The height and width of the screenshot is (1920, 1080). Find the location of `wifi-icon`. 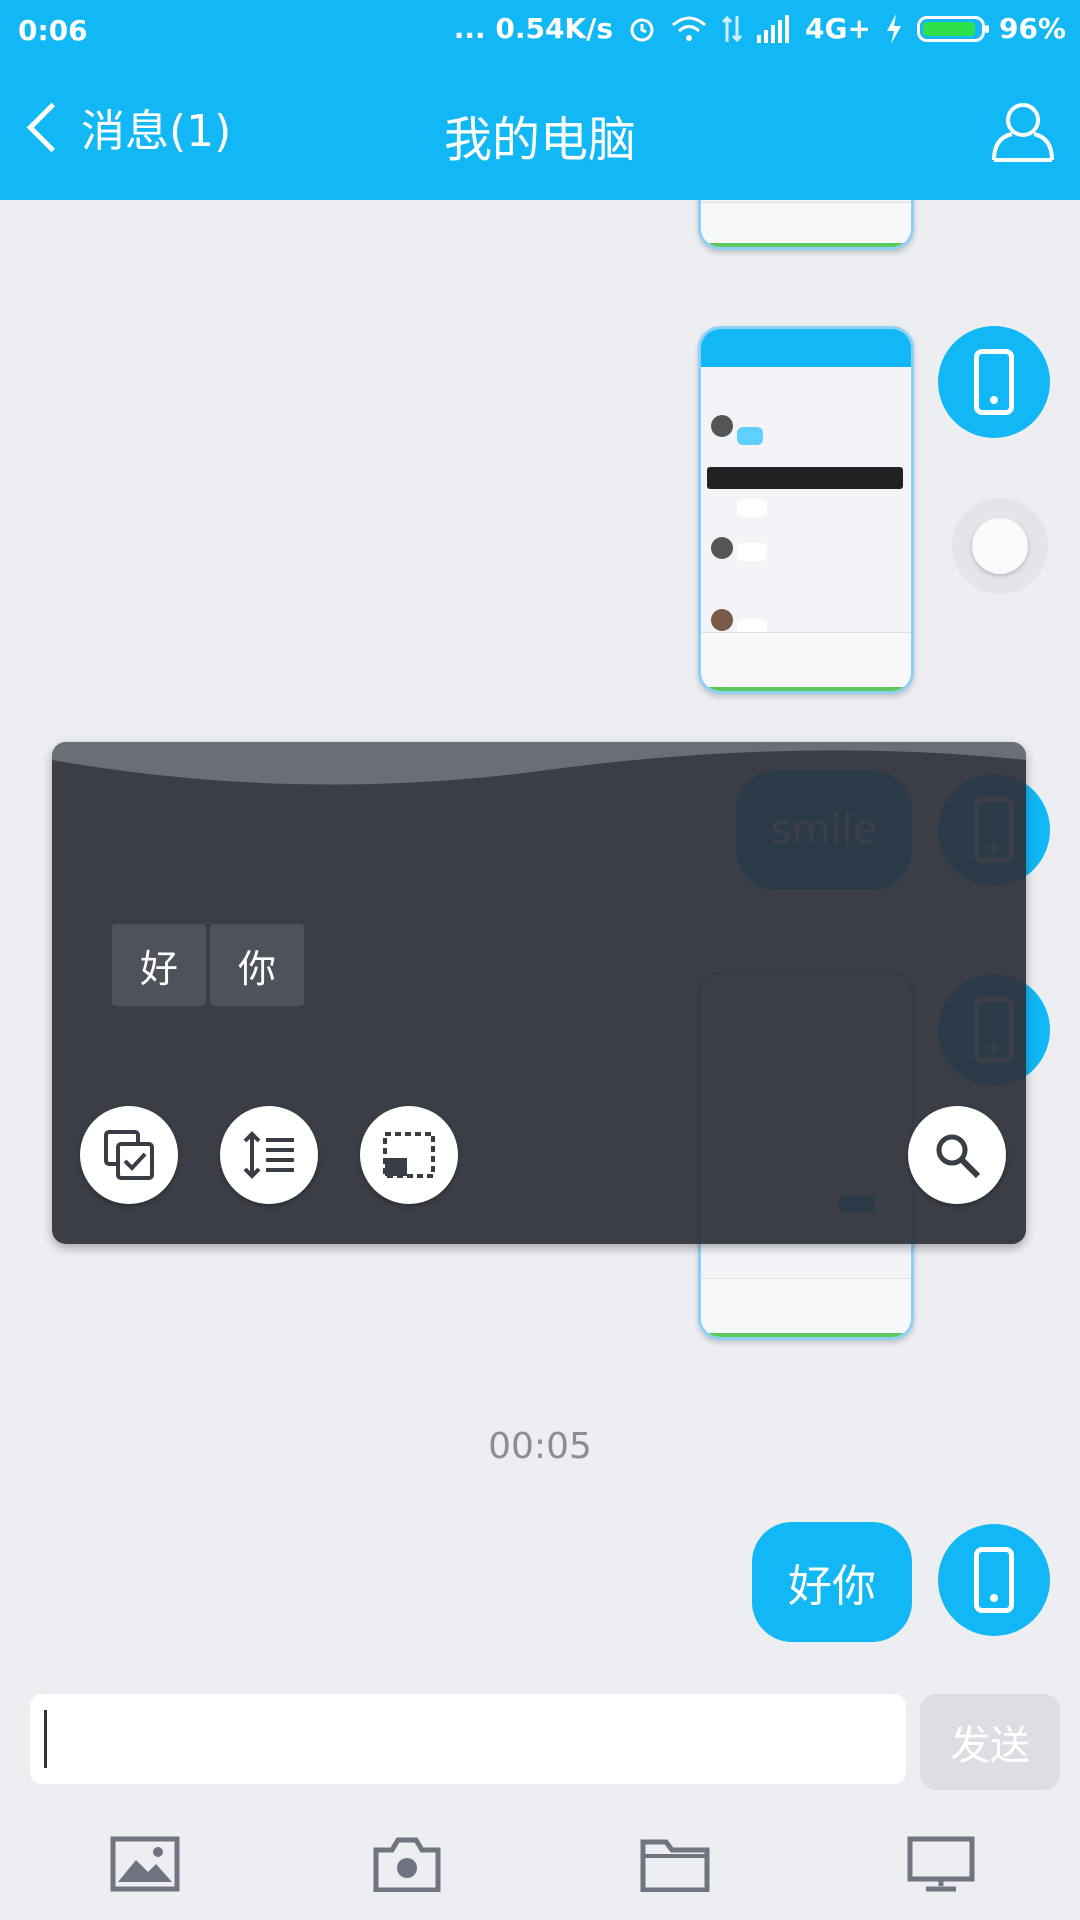

wifi-icon is located at coordinates (689, 28).